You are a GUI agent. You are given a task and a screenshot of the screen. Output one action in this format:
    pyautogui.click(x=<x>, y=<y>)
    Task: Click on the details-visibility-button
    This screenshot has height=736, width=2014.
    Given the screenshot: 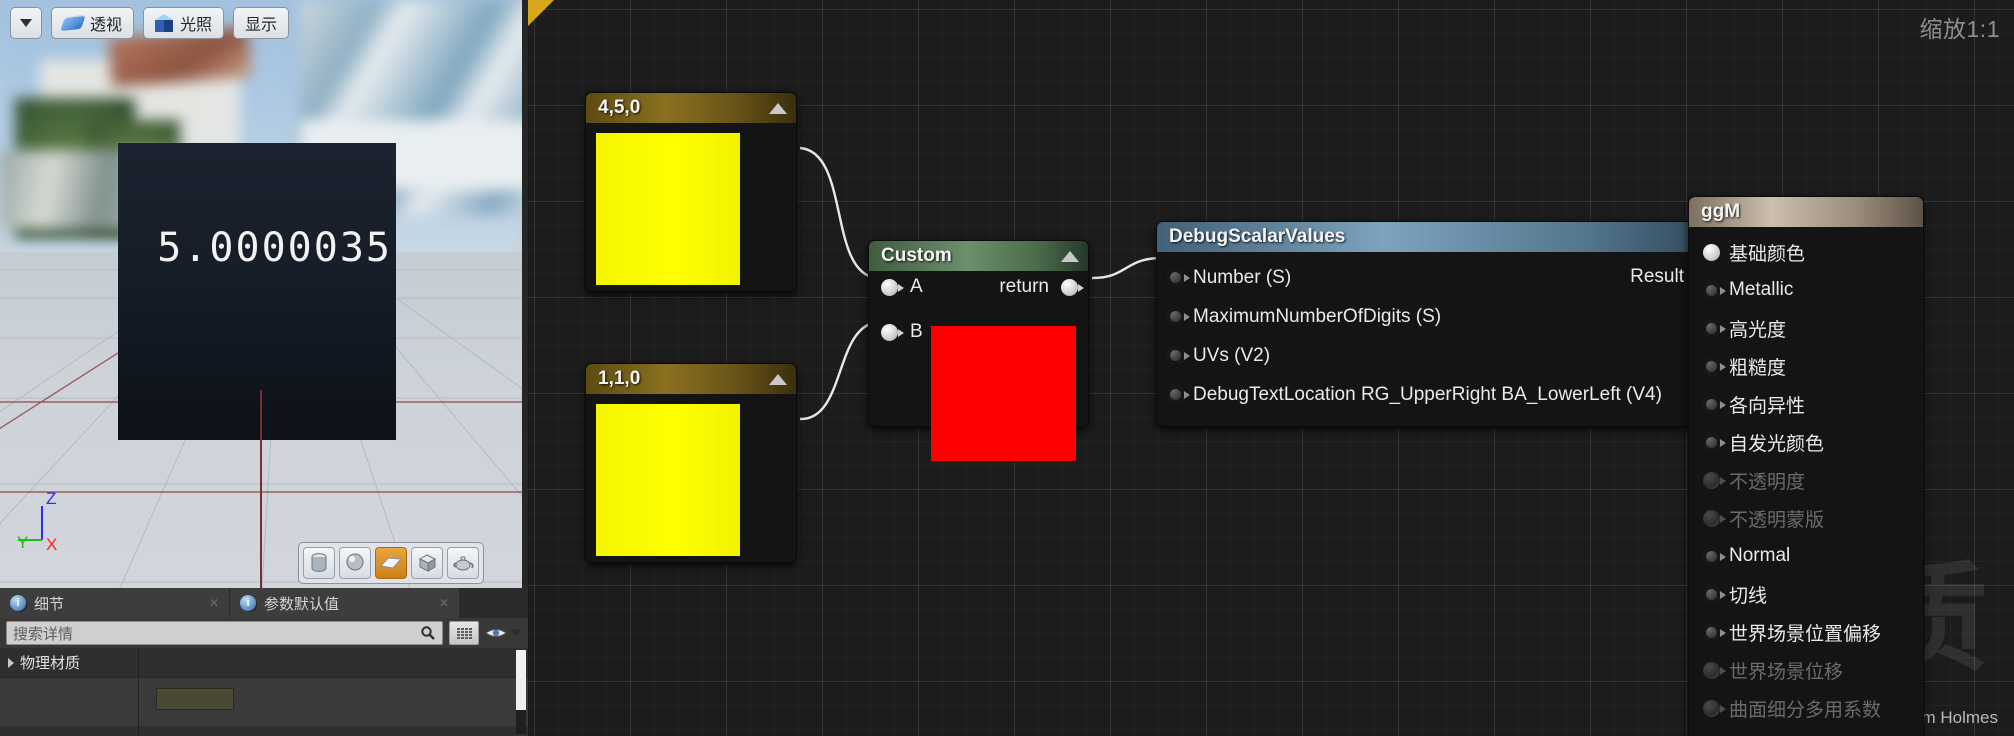 What is the action you would take?
    pyautogui.click(x=503, y=633)
    